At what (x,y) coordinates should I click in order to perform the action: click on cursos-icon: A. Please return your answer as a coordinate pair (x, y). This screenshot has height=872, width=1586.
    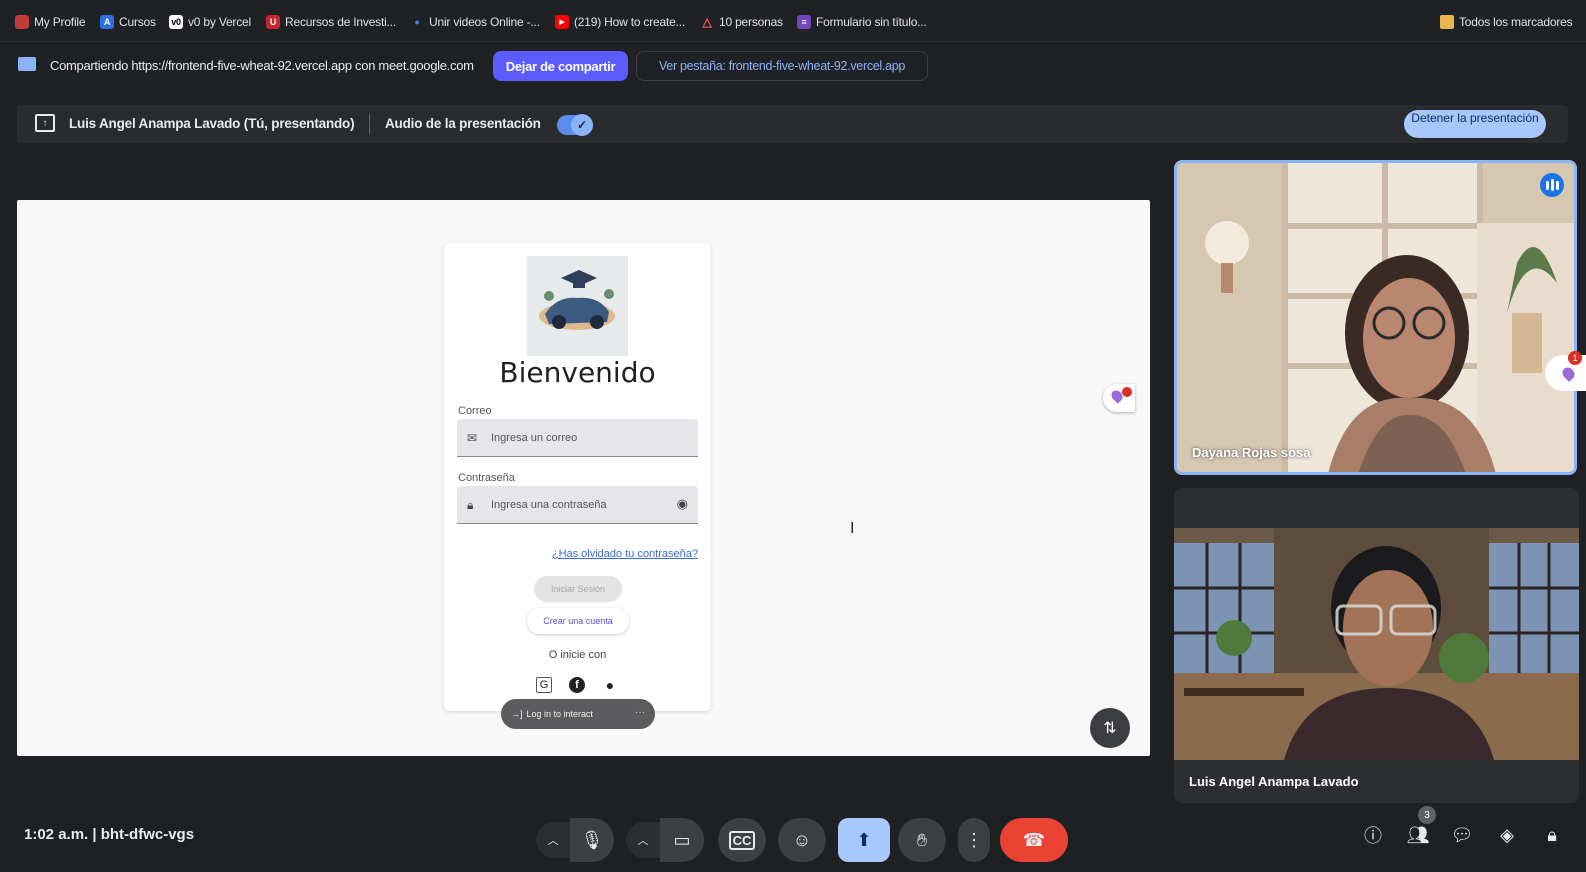
    Looking at the image, I should click on (107, 22).